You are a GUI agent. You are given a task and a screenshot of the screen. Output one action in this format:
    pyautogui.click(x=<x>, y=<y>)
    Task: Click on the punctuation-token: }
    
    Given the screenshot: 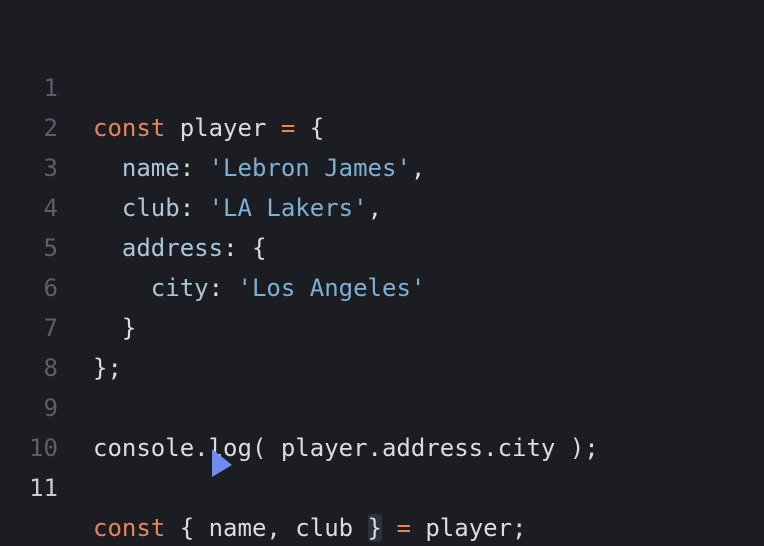 What is the action you would take?
    pyautogui.click(x=115, y=328)
    